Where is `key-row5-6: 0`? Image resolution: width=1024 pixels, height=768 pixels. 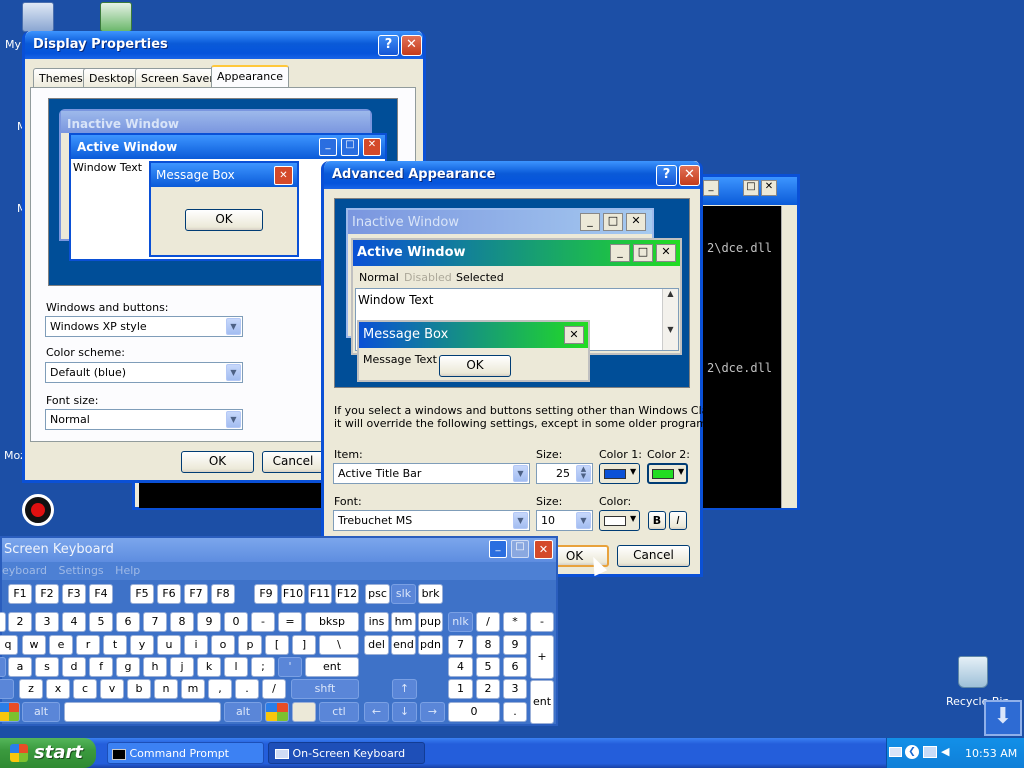
key-row5-6: 0 is located at coordinates (474, 712).